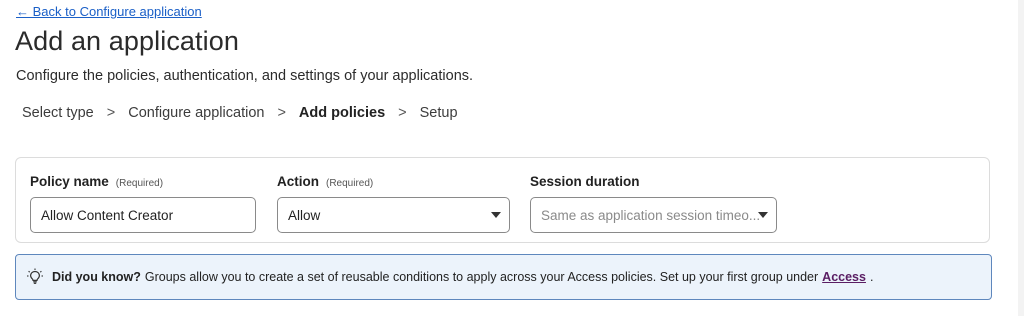 The width and height of the screenshot is (1024, 316). Describe the element at coordinates (304, 215) in the screenshot. I see `action-value: Allow` at that location.